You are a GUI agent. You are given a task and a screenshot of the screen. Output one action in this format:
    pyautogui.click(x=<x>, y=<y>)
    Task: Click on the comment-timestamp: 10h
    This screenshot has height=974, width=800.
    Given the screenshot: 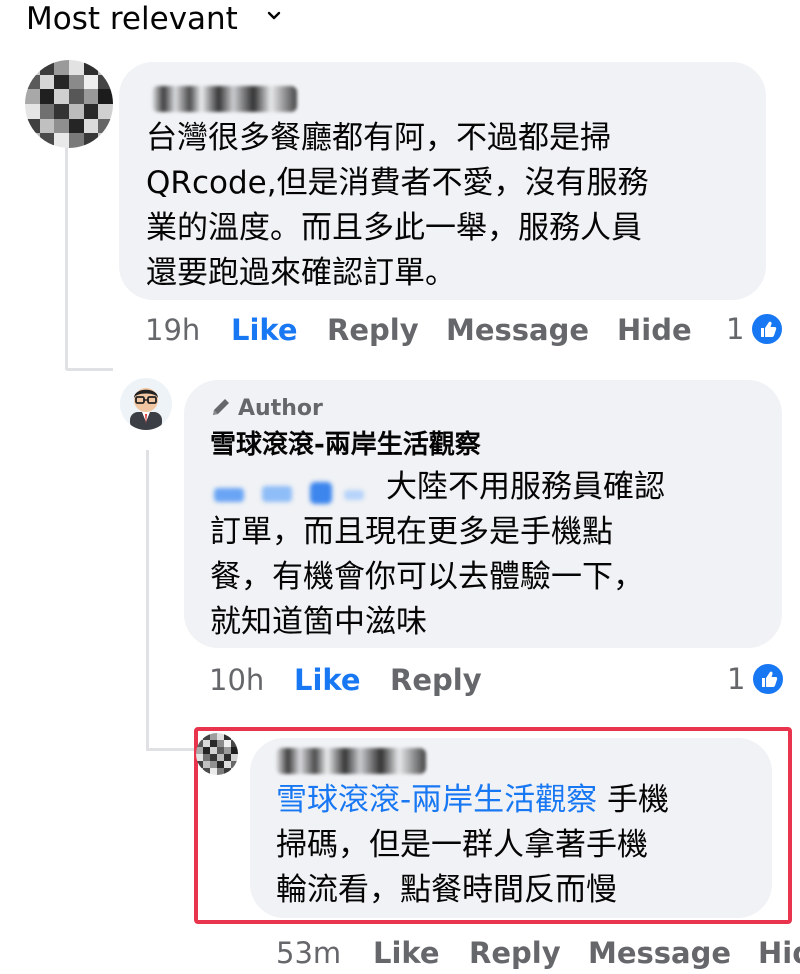 What is the action you would take?
    pyautogui.click(x=236, y=680)
    